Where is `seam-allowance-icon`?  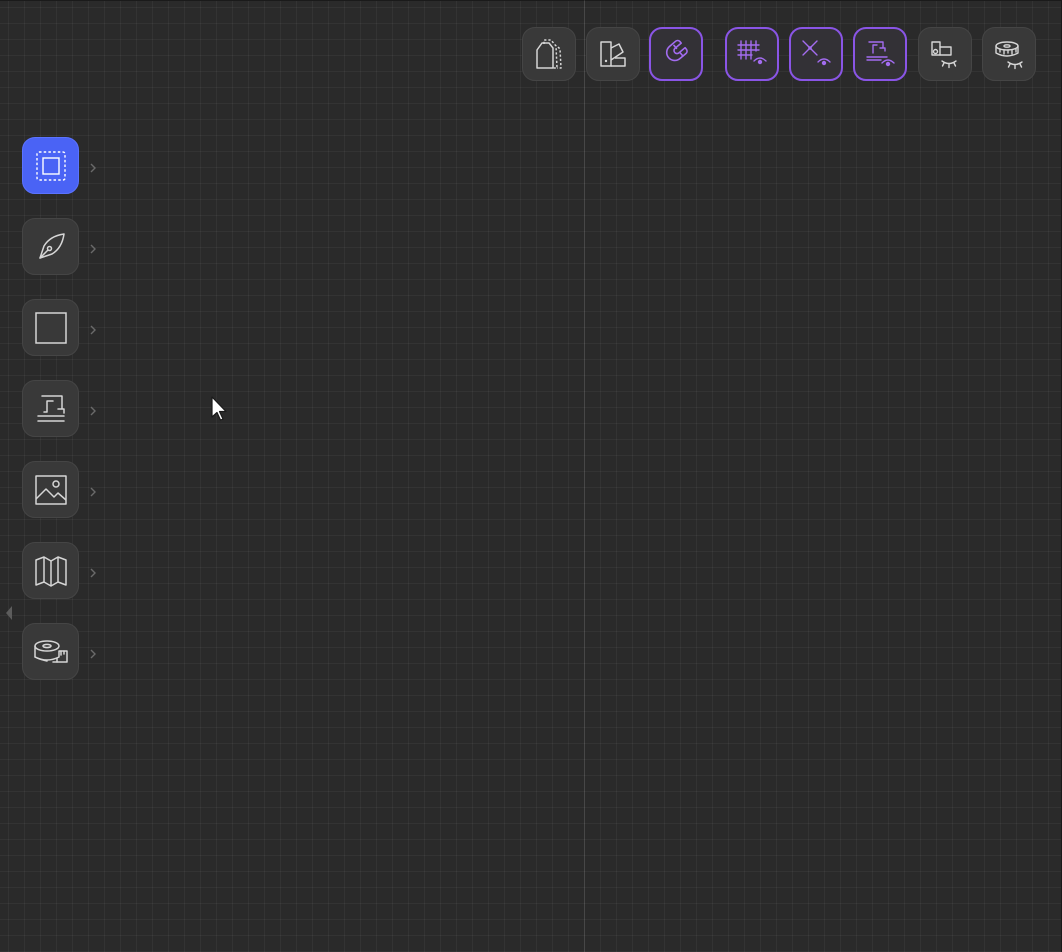
seam-allowance-icon is located at coordinates (549, 54).